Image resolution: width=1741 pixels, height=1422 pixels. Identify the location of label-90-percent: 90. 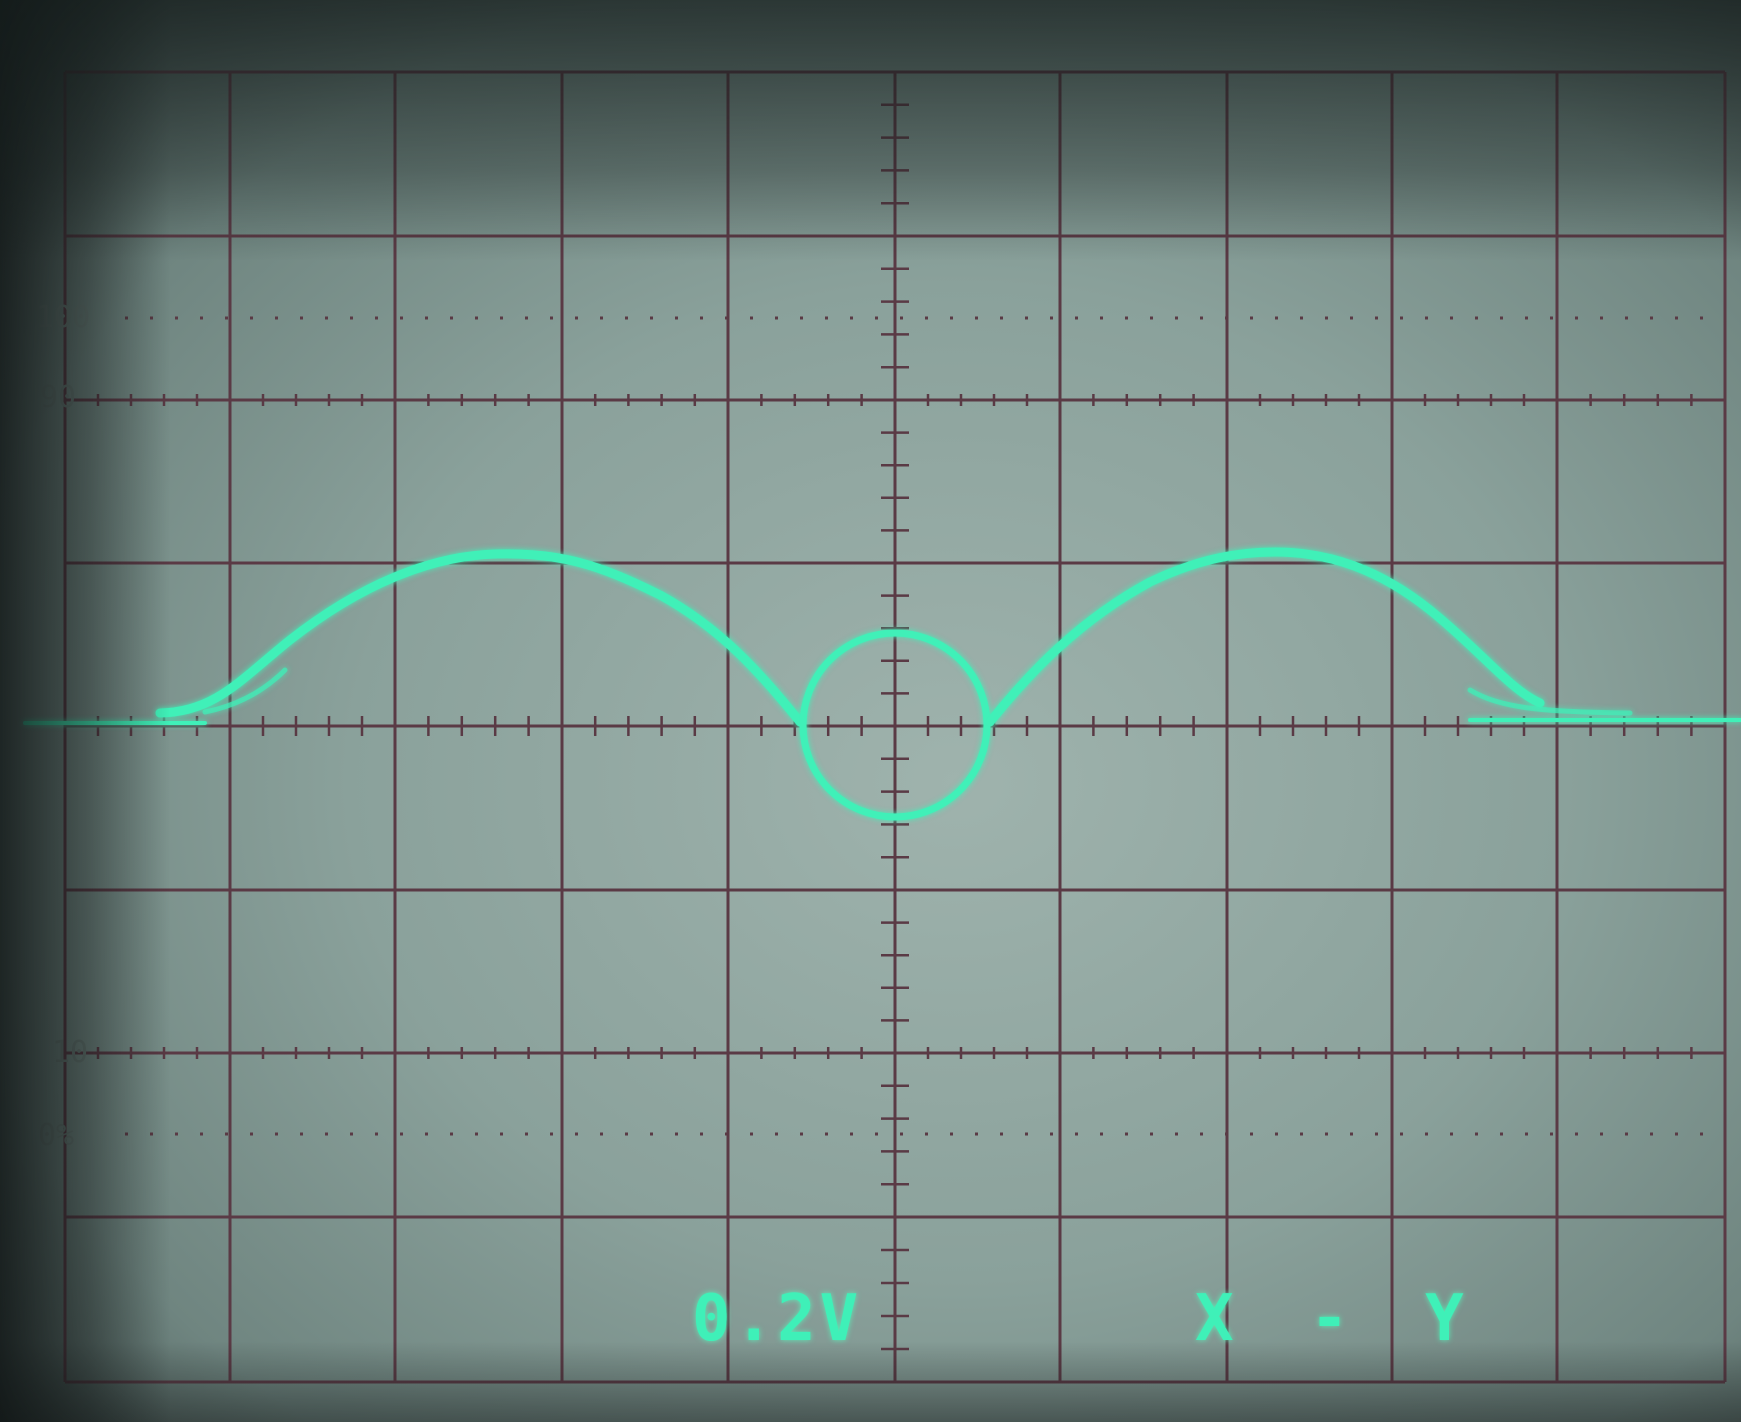
(58, 397).